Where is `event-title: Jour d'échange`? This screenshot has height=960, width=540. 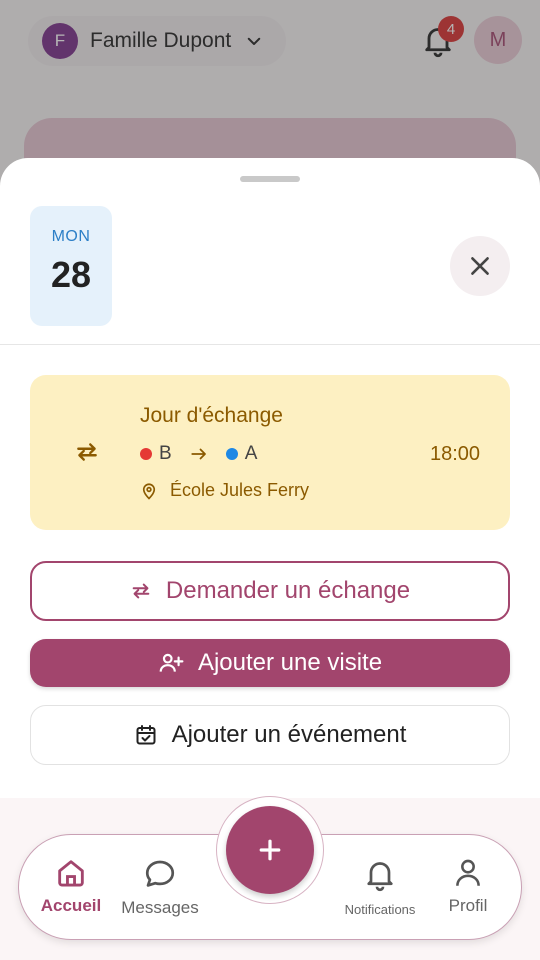 event-title: Jour d'échange is located at coordinates (211, 415).